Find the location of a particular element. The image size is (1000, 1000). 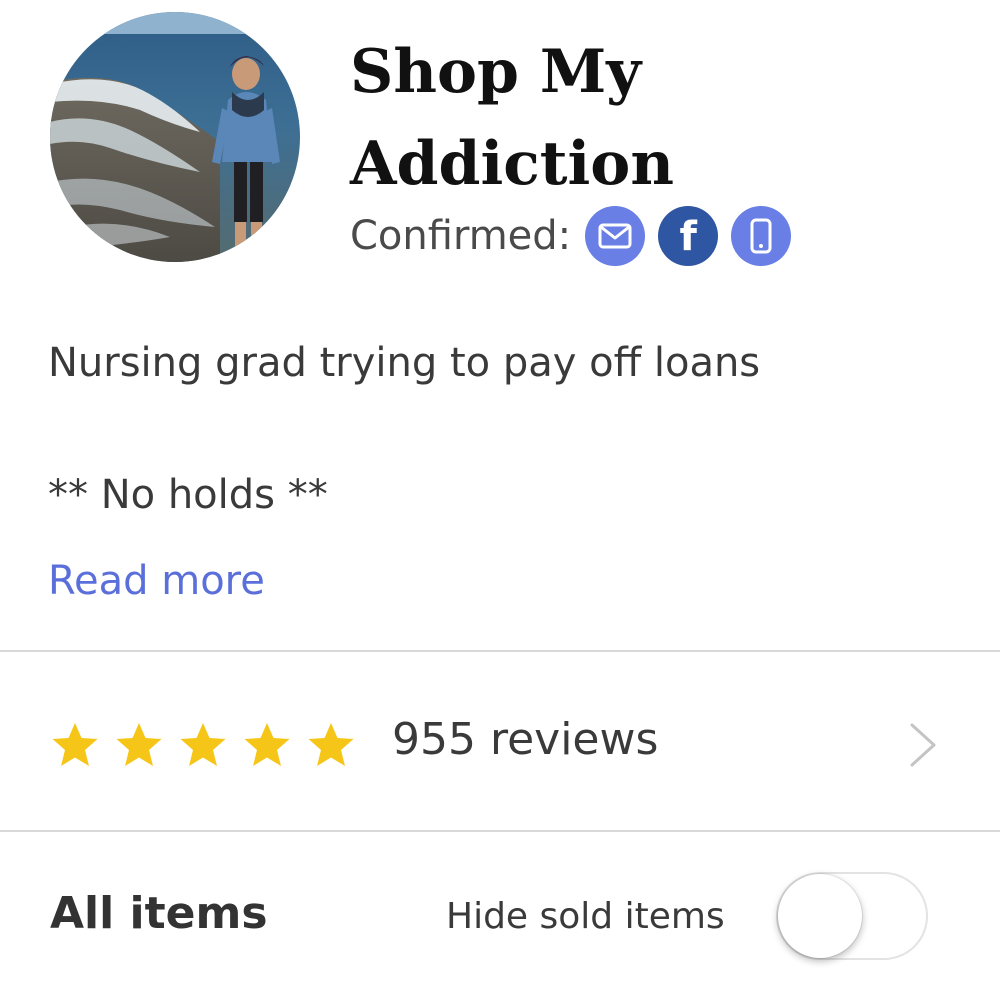

phone-icon is located at coordinates (761, 236).